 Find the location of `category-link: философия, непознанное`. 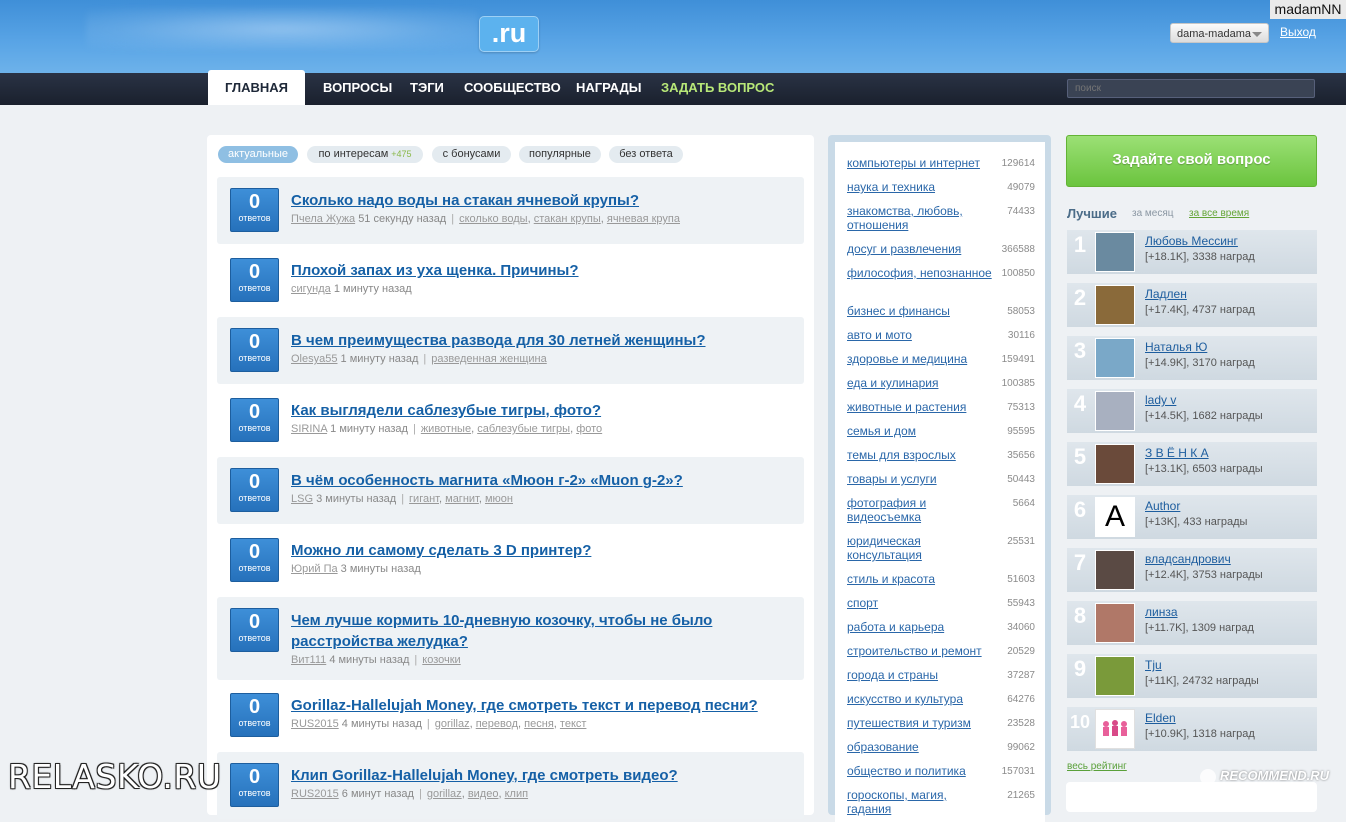

category-link: философия, непознанное is located at coordinates (919, 273).